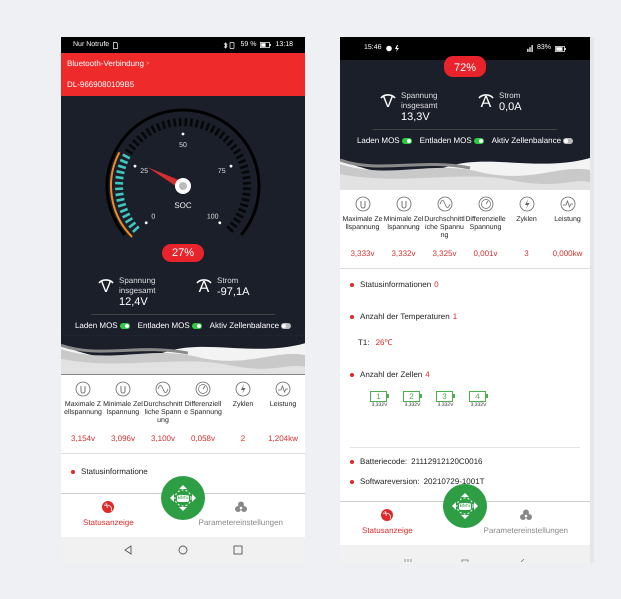 Image resolution: width=621 pixels, height=599 pixels. I want to click on section-count: 0, so click(436, 284).